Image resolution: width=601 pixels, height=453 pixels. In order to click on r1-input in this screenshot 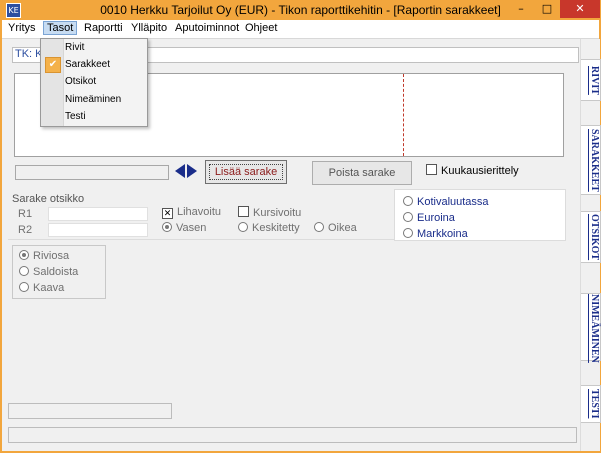, I will do `click(98, 214)`.